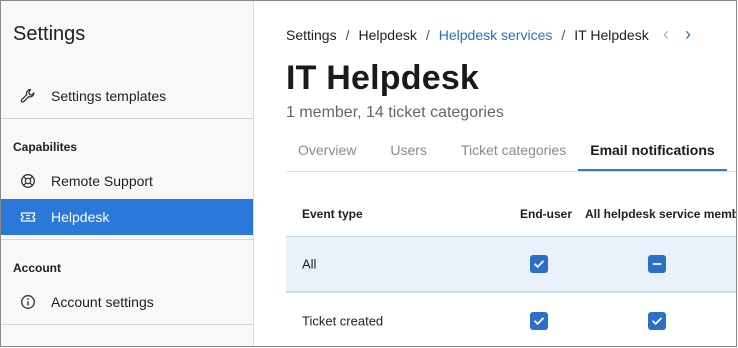  What do you see at coordinates (45, 147) in the screenshot?
I see `section-heading-capabilities: Capabilites` at bounding box center [45, 147].